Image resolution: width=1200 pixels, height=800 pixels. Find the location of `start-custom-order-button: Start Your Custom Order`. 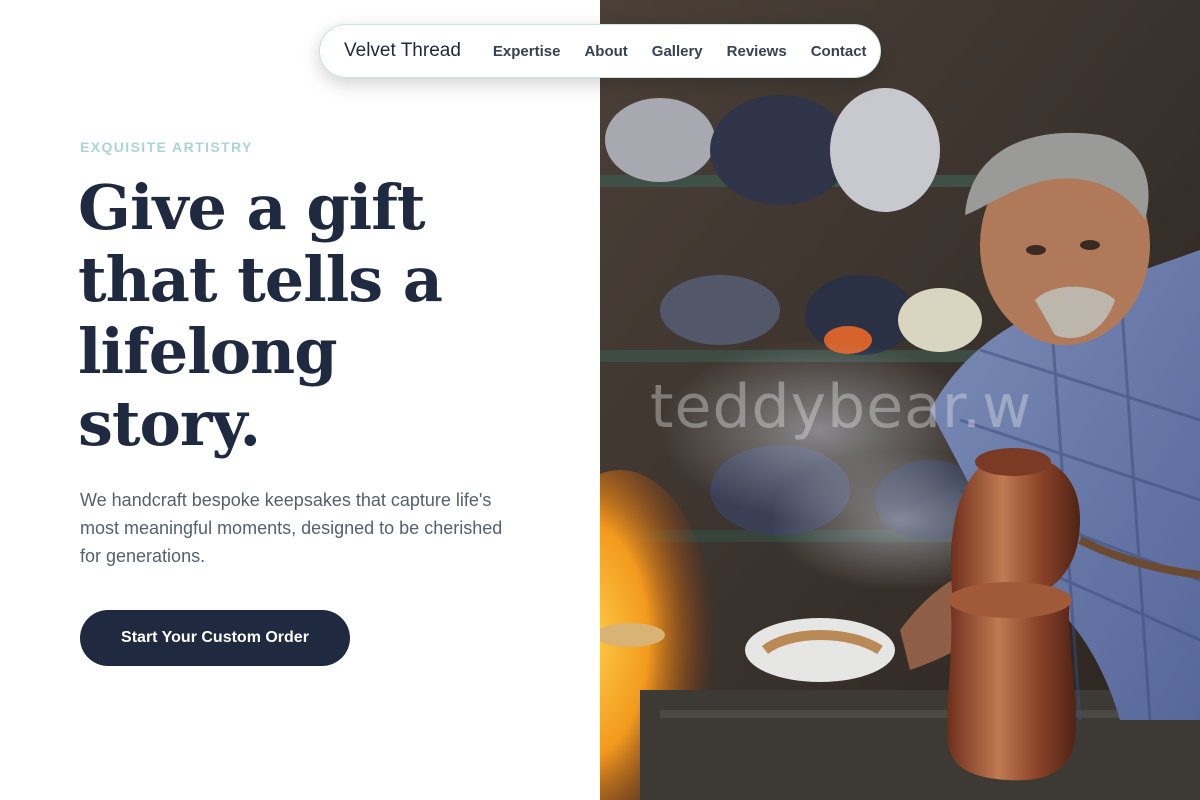

start-custom-order-button: Start Your Custom Order is located at coordinates (215, 638).